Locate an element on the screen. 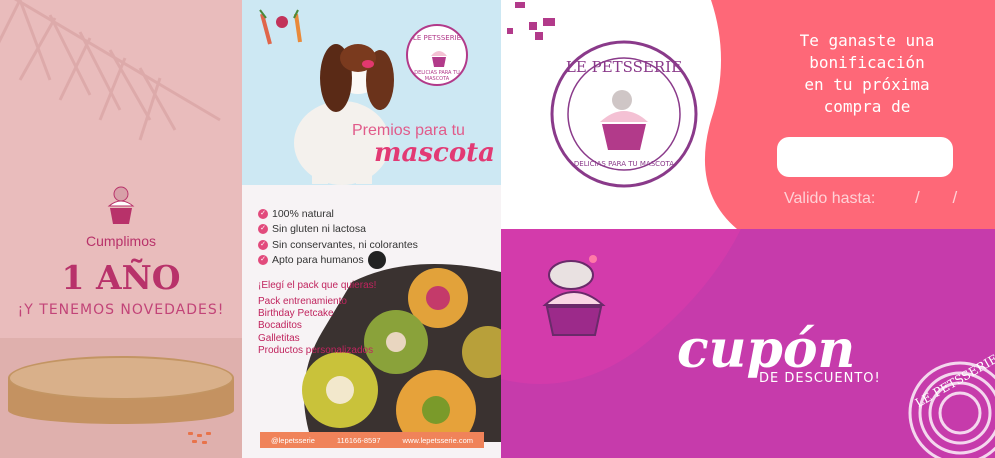 This screenshot has width=995, height=458. list-item: ✓ 100% natural is located at coordinates (338, 214).